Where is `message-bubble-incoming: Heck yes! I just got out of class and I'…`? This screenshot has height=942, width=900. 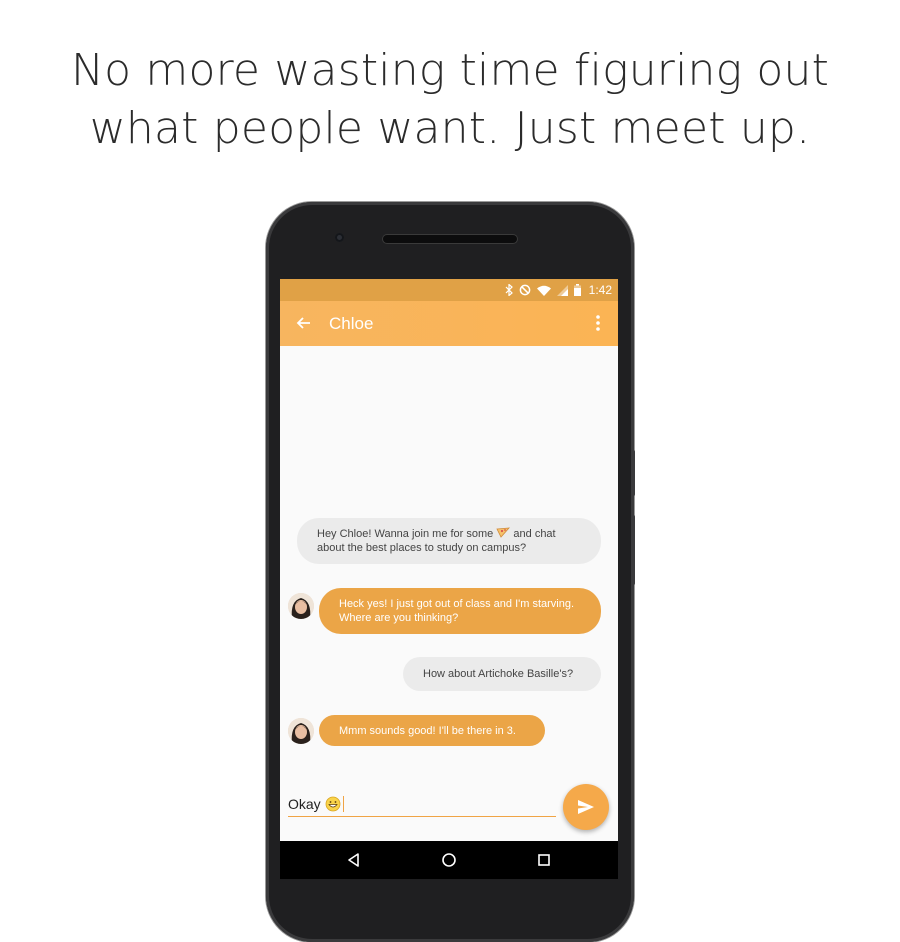
message-bubble-incoming: Heck yes! I just got out of class and I'… is located at coordinates (460, 611).